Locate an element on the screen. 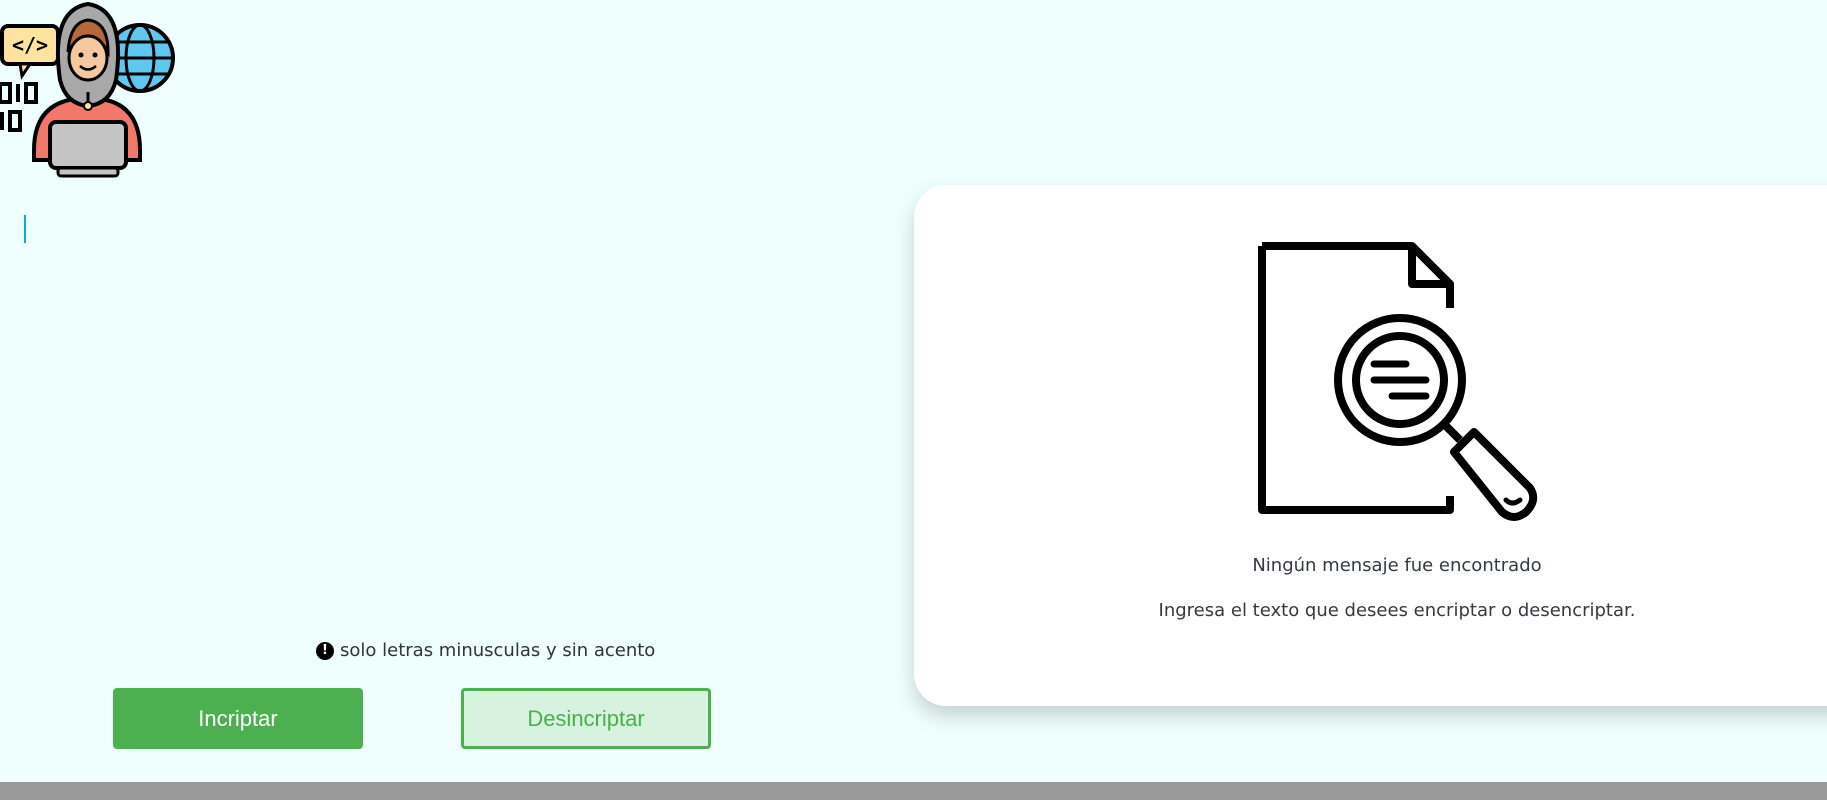  hint-text: solo letras minusculas y sin acento is located at coordinates (498, 650).